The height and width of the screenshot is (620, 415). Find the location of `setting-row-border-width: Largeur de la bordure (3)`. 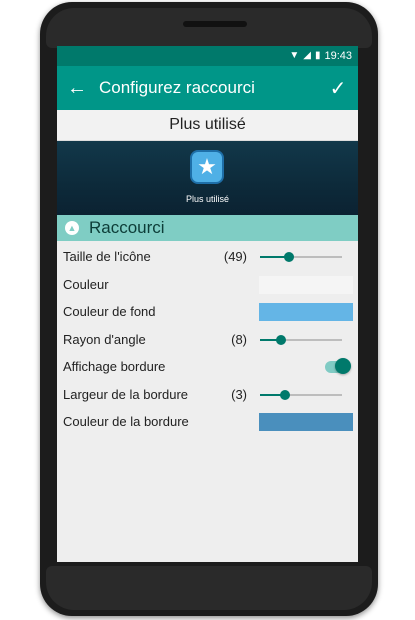

setting-row-border-width: Largeur de la bordure (3) is located at coordinates (207, 395).